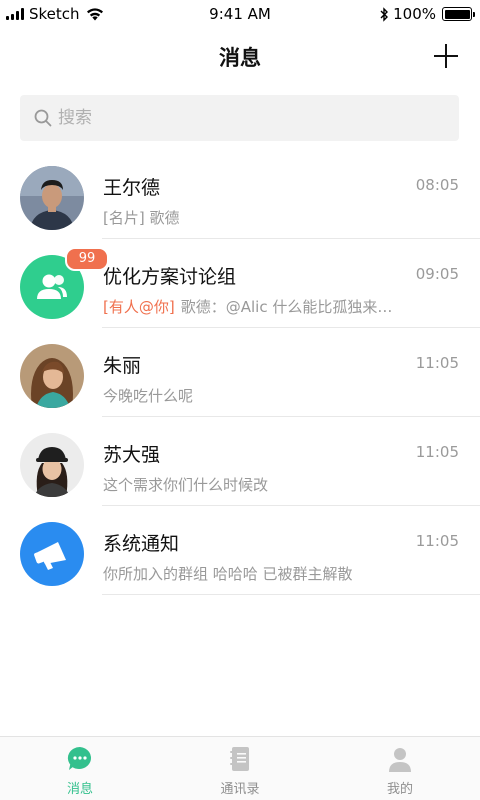 The height and width of the screenshot is (800, 480). What do you see at coordinates (240, 14) in the screenshot?
I see `status-bar: Sketch 9:41 AM 100%` at bounding box center [240, 14].